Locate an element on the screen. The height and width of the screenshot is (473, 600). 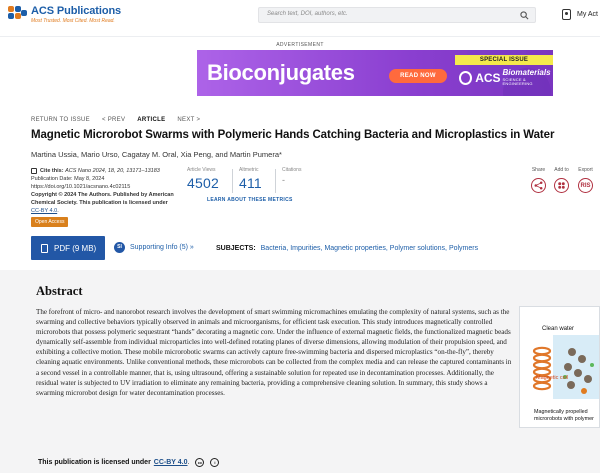
figure-label-coil: Magnetic coil is located at coordinates (552, 378).